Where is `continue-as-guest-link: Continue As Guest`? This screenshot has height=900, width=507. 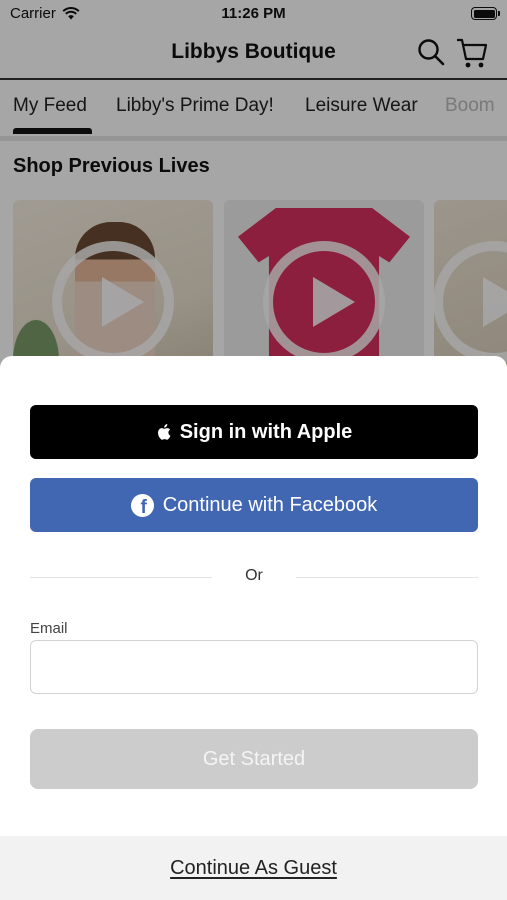
continue-as-guest-link: Continue As Guest is located at coordinates (253, 868).